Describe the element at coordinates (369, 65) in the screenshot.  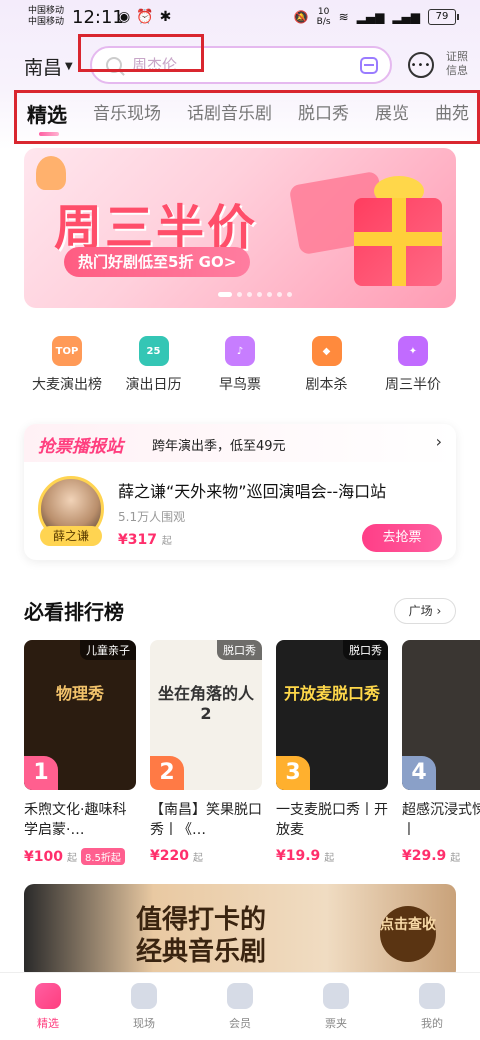
I see `scan-icon` at that location.